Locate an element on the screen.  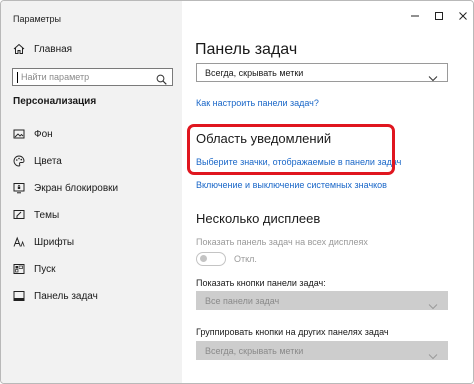
show-all-displays-toggle is located at coordinates (211, 259).